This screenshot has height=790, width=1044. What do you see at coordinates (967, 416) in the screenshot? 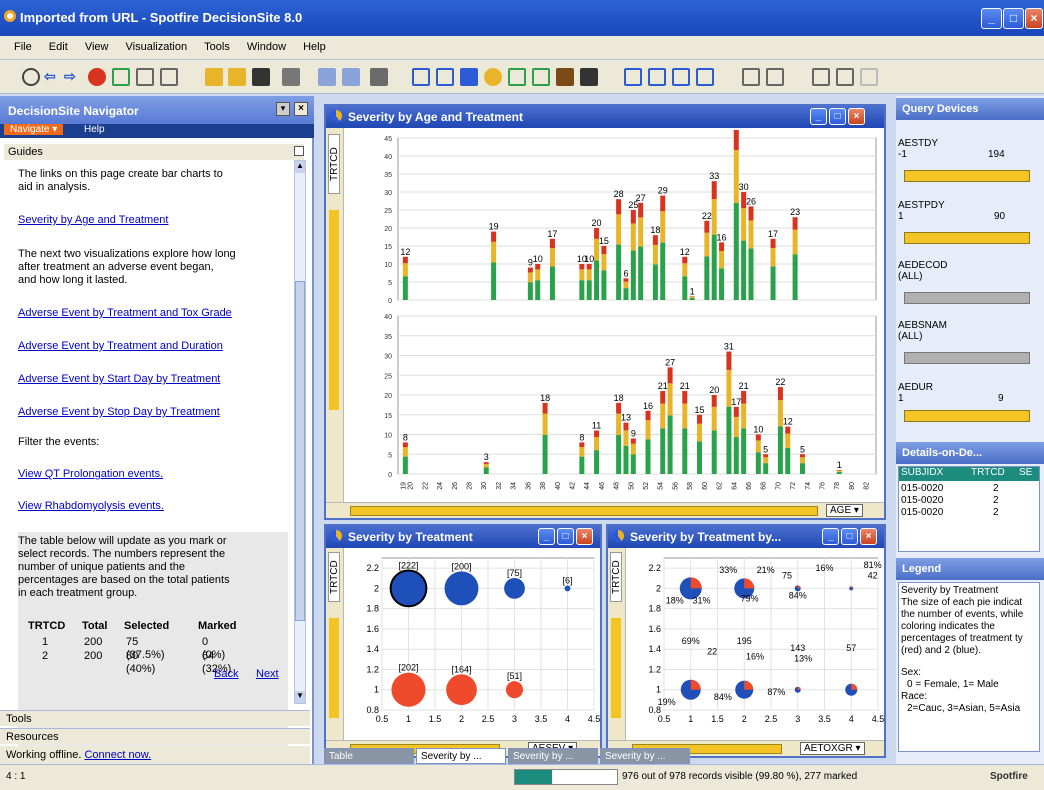
I see `aedur-range-slider` at bounding box center [967, 416].